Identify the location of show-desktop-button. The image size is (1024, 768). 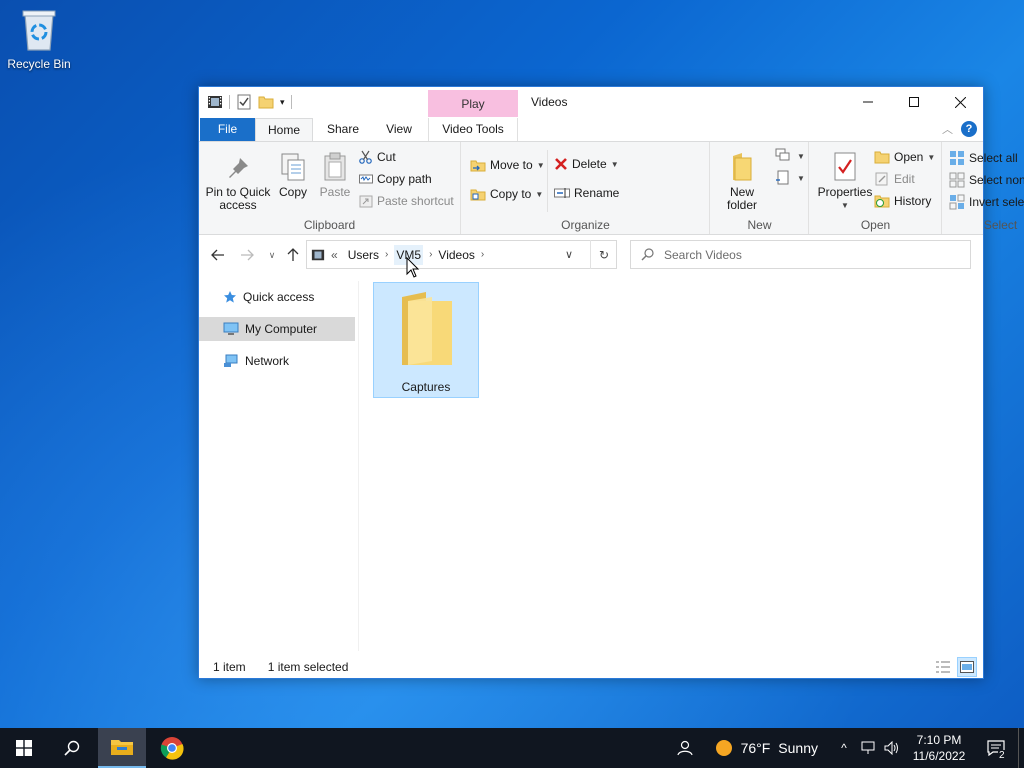
(1021, 748).